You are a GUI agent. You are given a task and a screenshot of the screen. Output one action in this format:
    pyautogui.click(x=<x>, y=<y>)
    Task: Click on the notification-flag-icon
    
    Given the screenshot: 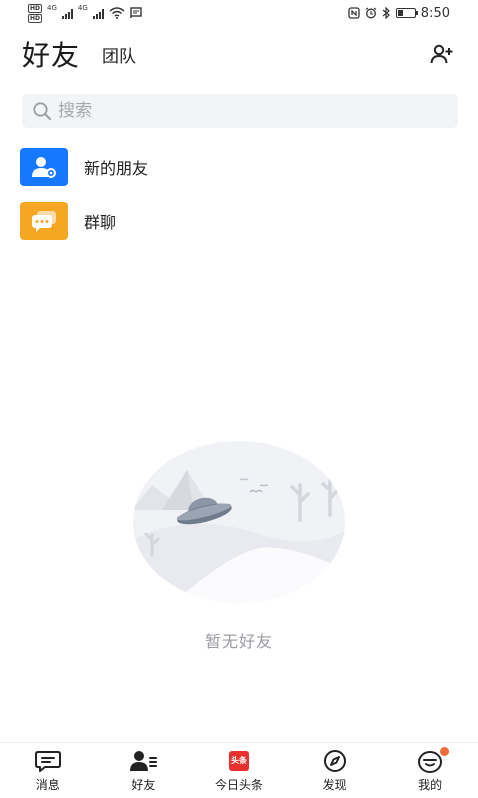 What is the action you would take?
    pyautogui.click(x=136, y=12)
    